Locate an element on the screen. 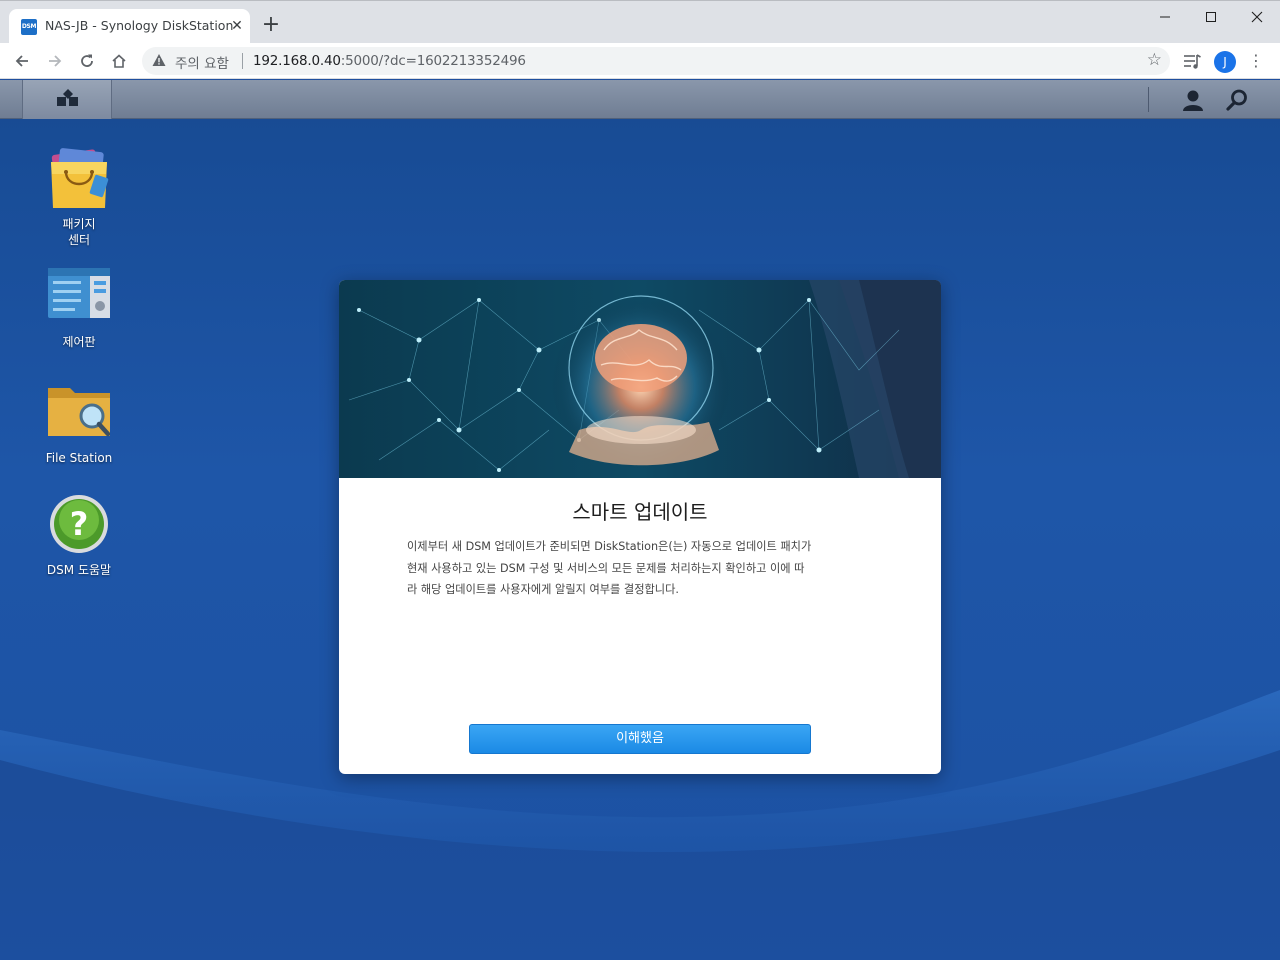 The height and width of the screenshot is (960, 1280). dialog-title: 스마트 업데이트 is located at coordinates (640, 512).